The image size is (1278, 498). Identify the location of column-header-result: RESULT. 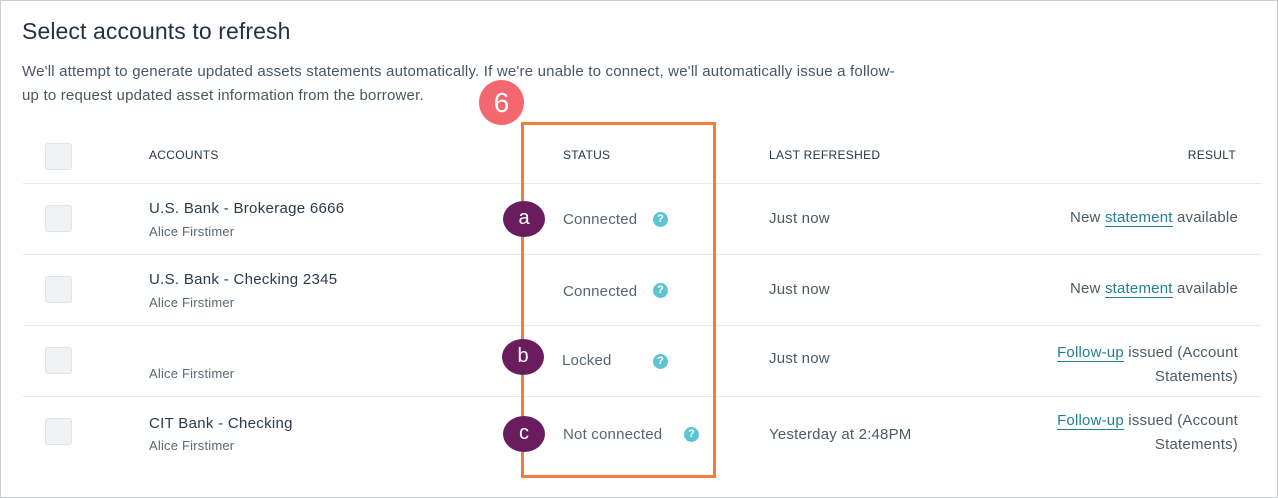
(1212, 155).